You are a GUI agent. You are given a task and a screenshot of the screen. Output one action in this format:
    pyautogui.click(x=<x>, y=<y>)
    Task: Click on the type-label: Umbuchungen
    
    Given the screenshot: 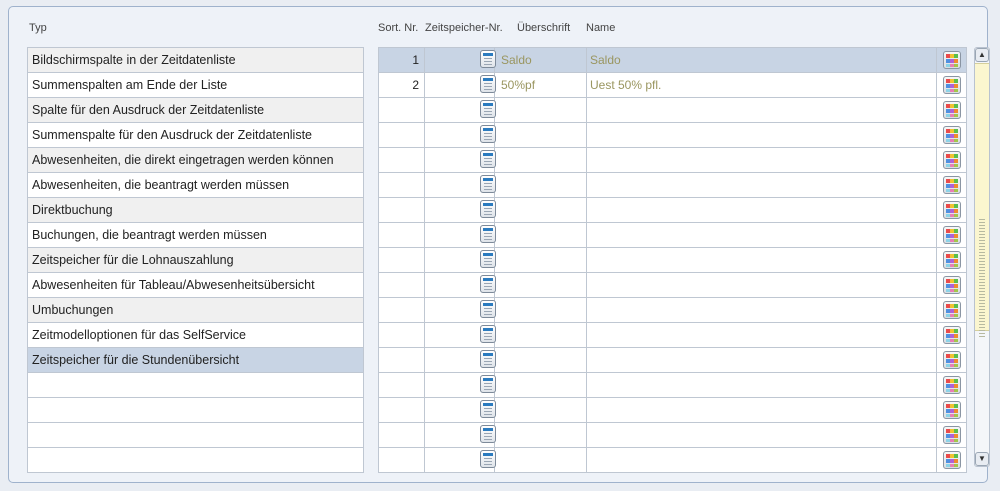 What is the action you would take?
    pyautogui.click(x=195, y=310)
    